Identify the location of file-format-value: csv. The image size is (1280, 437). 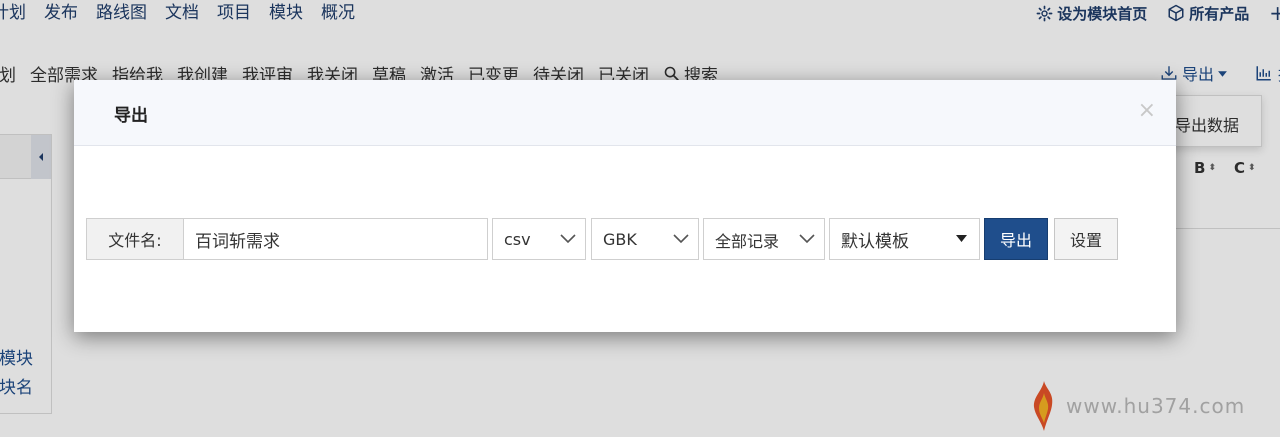
(517, 239).